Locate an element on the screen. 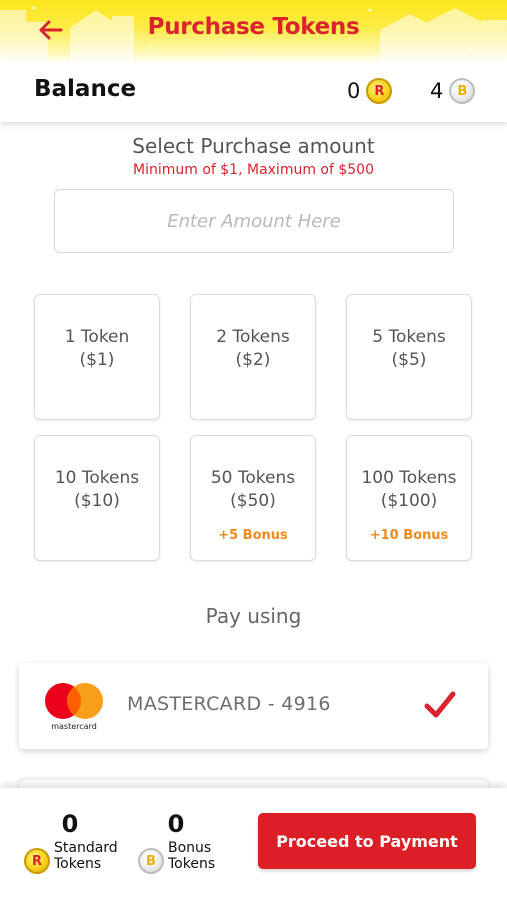 Image resolution: width=507 pixels, height=900 pixels. standard-balance-count: 0 is located at coordinates (354, 91).